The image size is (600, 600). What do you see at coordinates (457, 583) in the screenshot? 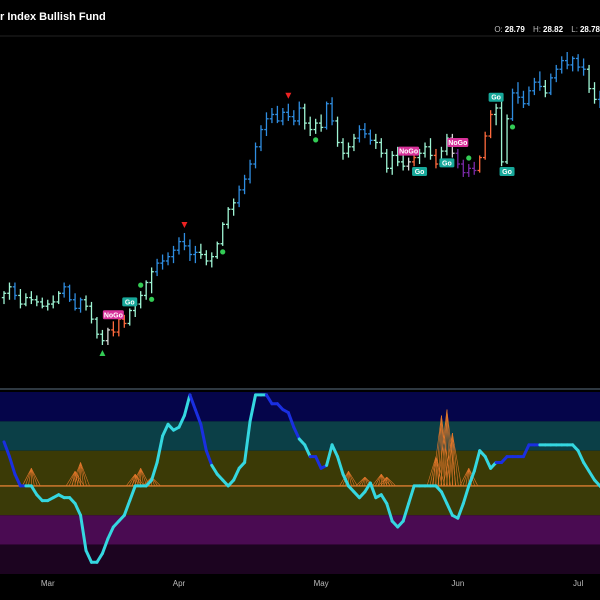
I see `x-tick-label: Jun` at bounding box center [457, 583].